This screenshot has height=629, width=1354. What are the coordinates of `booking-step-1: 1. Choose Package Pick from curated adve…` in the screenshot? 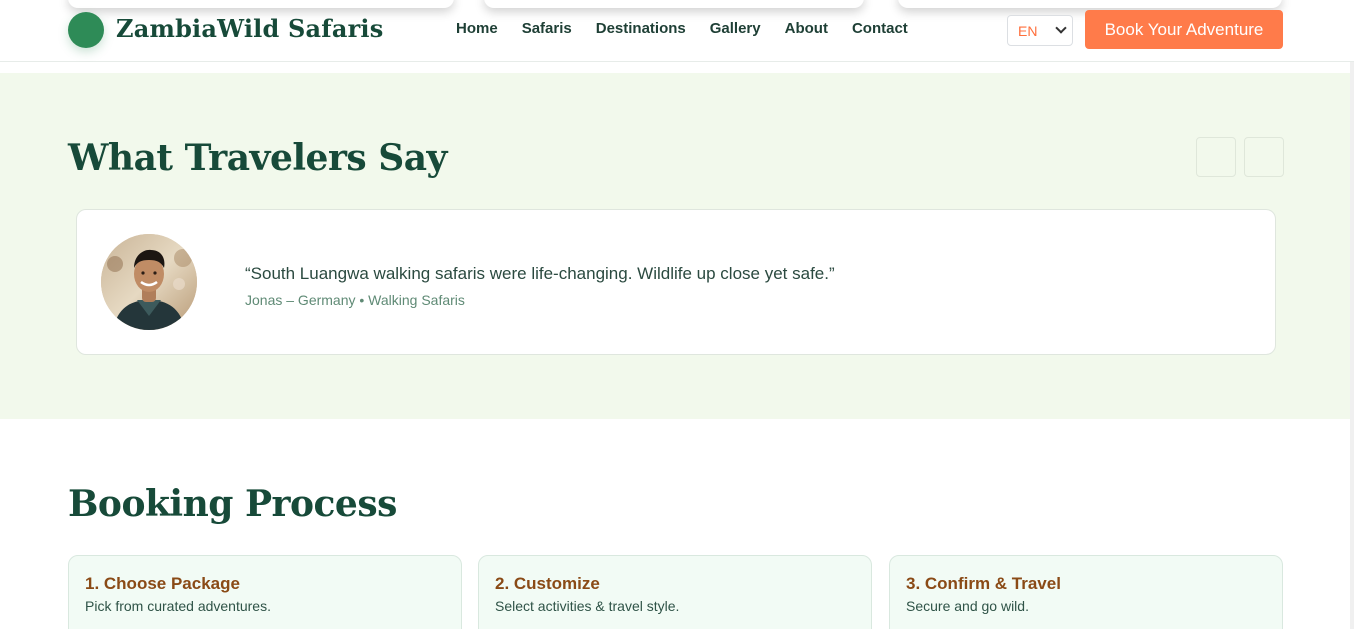 It's located at (265, 592).